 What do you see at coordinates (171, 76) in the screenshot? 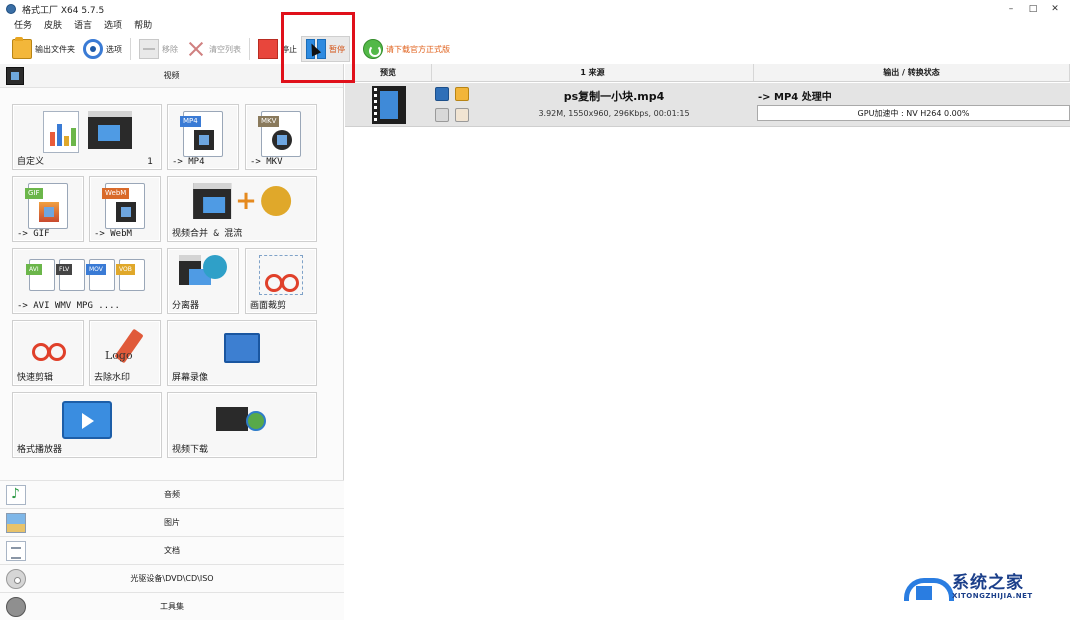
I see `category-video: 视频` at bounding box center [171, 76].